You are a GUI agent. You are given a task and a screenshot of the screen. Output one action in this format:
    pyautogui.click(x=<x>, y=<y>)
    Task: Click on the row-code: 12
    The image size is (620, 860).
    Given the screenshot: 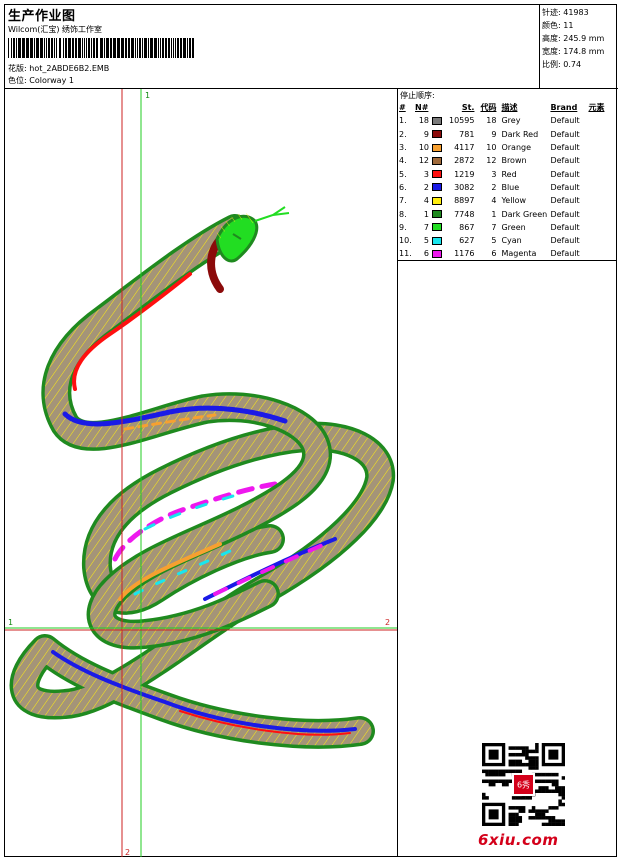 What is the action you would take?
    pyautogui.click(x=491, y=161)
    